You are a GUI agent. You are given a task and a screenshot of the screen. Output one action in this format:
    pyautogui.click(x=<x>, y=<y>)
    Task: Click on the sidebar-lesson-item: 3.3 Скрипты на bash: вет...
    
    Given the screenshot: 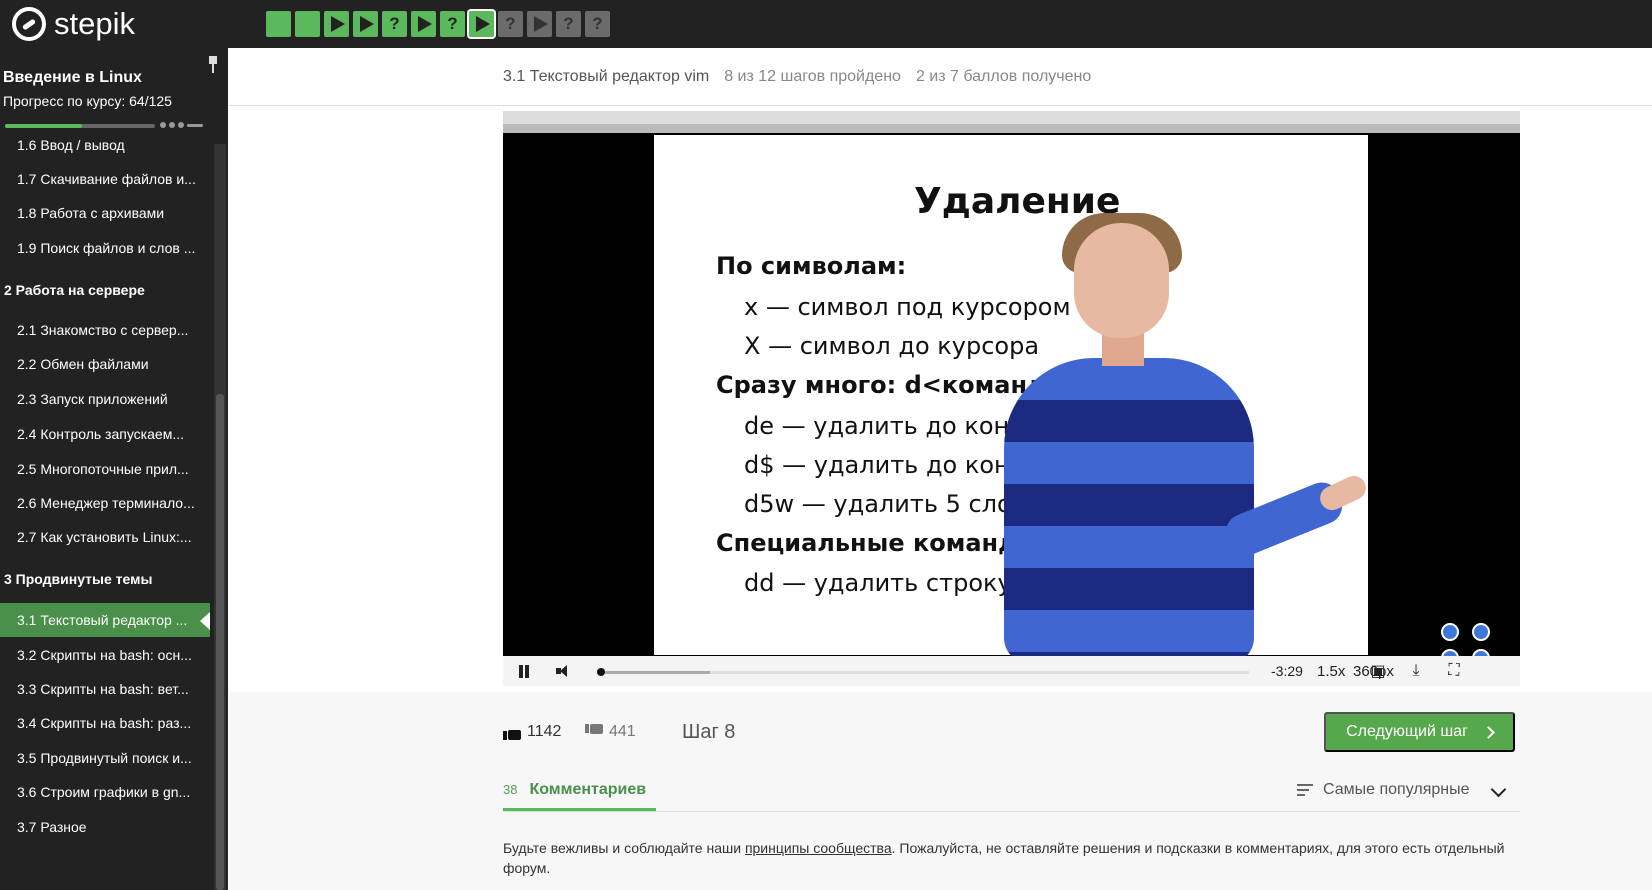 What is the action you would take?
    pyautogui.click(x=105, y=689)
    